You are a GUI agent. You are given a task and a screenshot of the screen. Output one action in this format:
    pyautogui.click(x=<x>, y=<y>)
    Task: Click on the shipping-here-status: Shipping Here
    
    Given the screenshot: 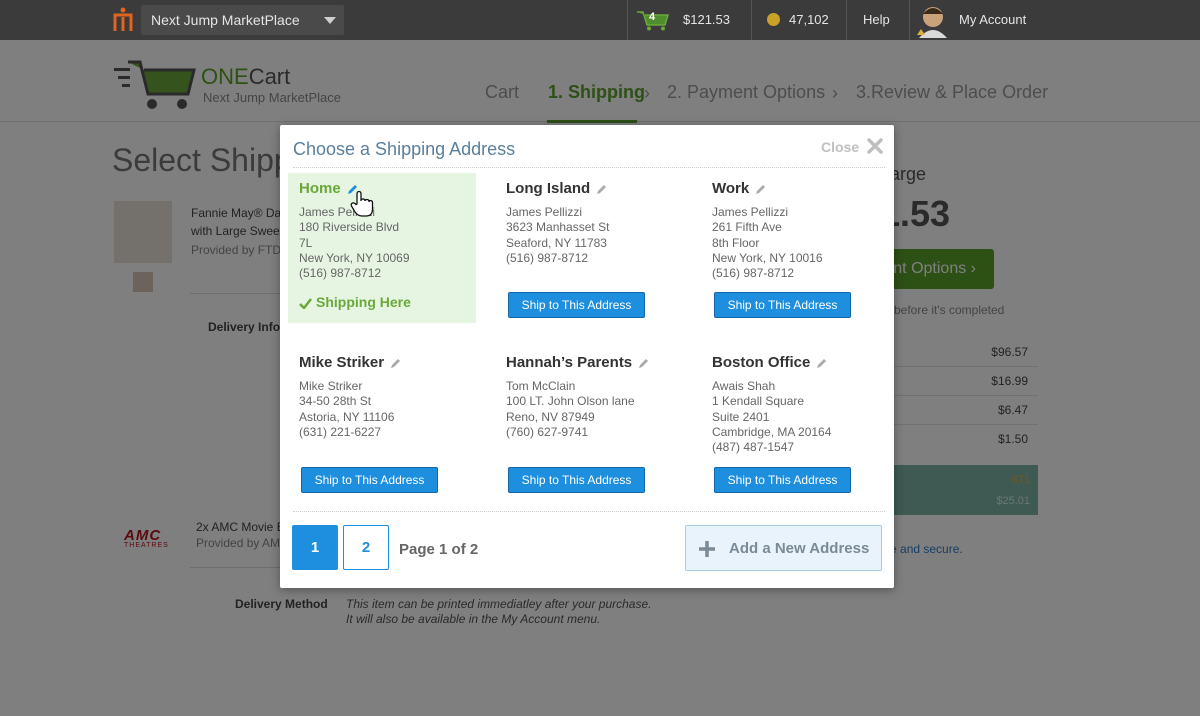 What is the action you would take?
    pyautogui.click(x=355, y=302)
    